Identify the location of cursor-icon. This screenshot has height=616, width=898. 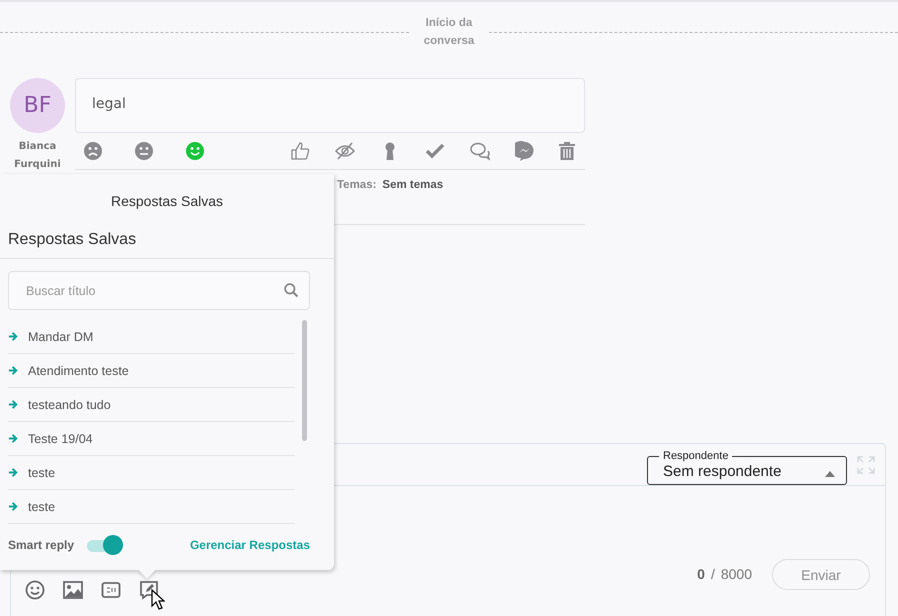
(158, 599).